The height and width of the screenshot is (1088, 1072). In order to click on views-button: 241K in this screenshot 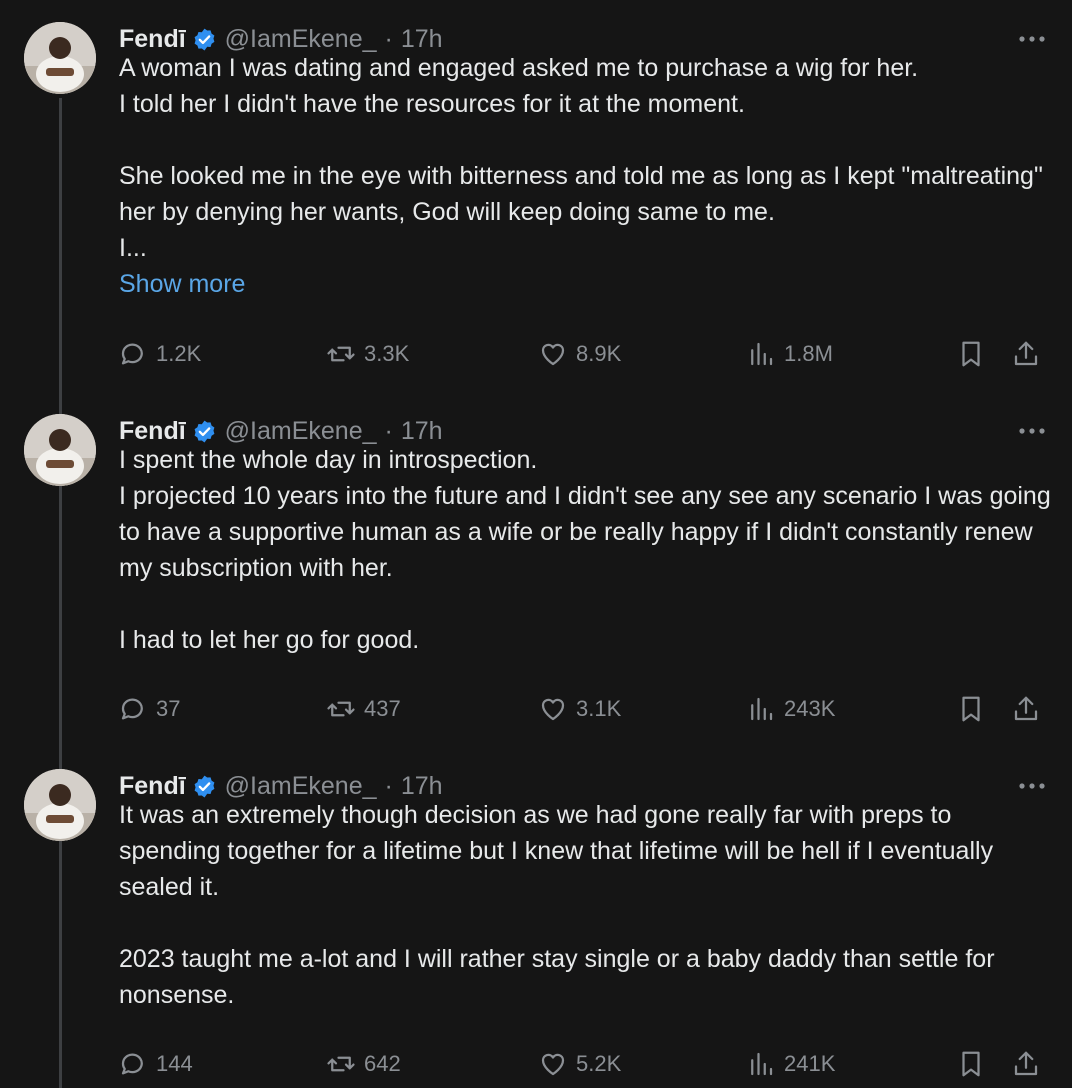, I will do `click(790, 1064)`.